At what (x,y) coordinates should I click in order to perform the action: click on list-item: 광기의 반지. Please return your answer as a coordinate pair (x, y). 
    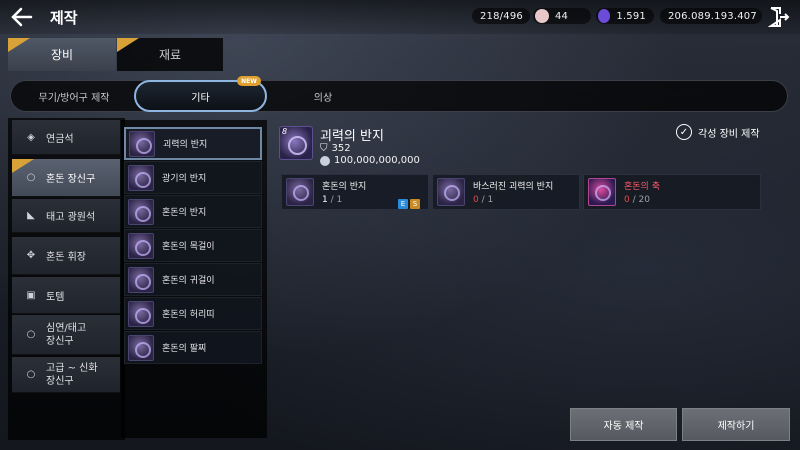
    Looking at the image, I should click on (193, 177).